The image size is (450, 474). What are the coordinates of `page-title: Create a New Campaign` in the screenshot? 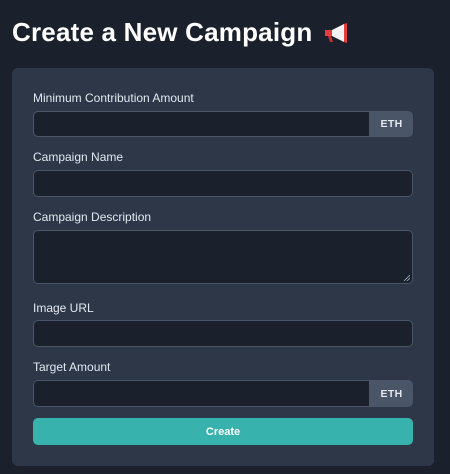 It's located at (162, 32).